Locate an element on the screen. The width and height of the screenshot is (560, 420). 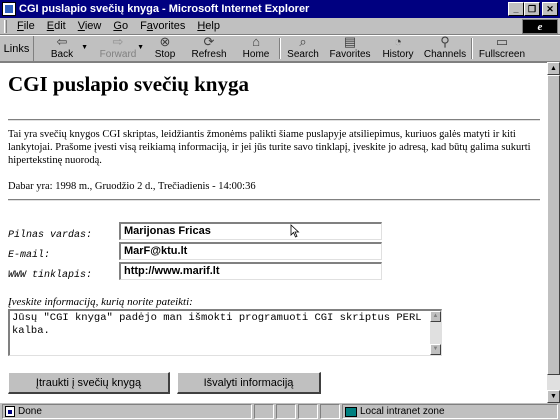
ie-app-icon is located at coordinates (9, 9).